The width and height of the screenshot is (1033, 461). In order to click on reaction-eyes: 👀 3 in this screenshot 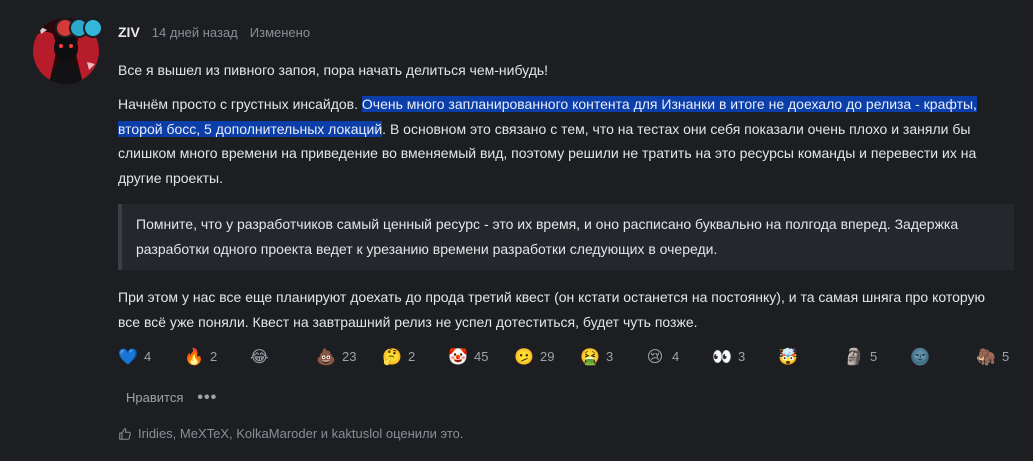, I will do `click(745, 356)`.